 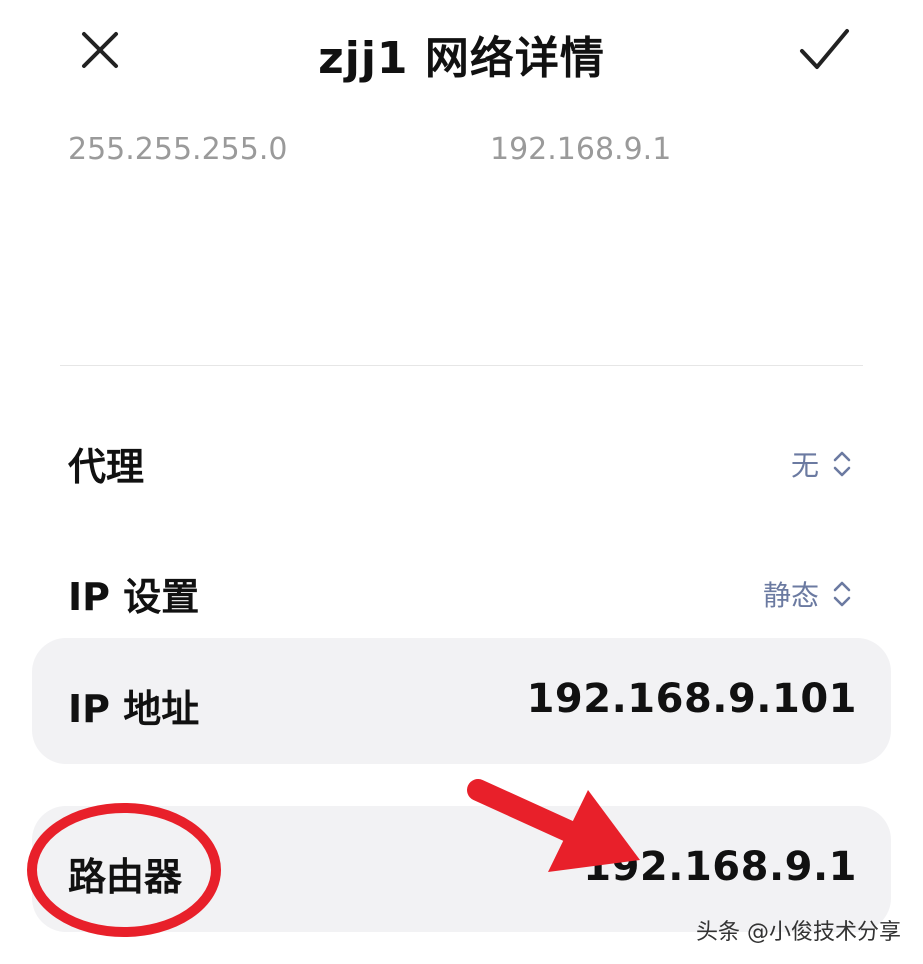 I want to click on check-icon, so click(x=824, y=49).